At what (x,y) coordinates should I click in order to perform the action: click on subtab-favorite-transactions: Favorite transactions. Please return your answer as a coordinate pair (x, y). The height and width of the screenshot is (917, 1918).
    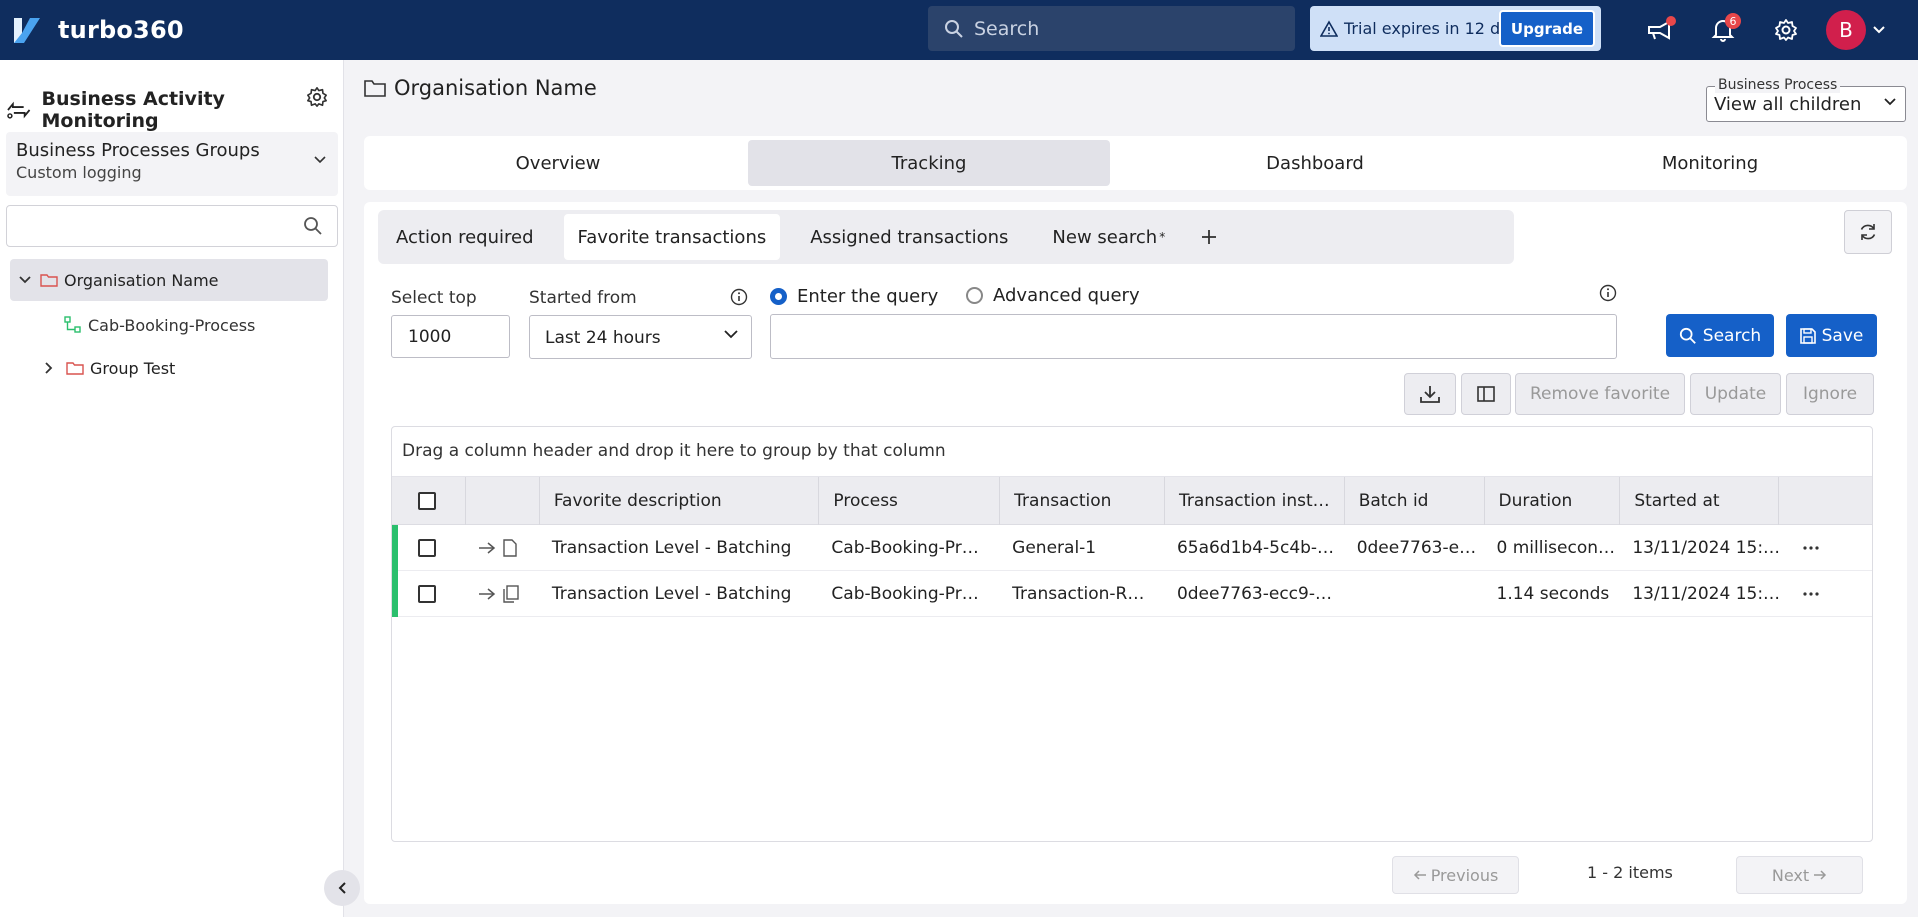
    Looking at the image, I should click on (672, 237).